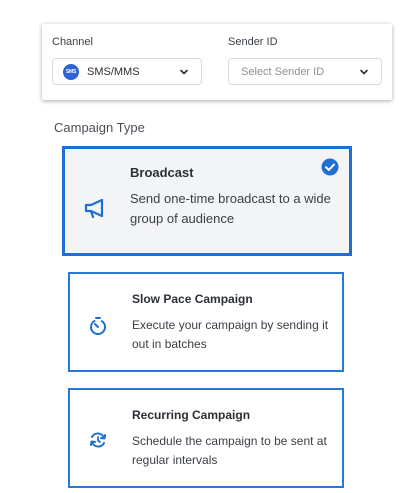 The width and height of the screenshot is (418, 493). What do you see at coordinates (71, 71) in the screenshot?
I see `sms-icon: SMS` at bounding box center [71, 71].